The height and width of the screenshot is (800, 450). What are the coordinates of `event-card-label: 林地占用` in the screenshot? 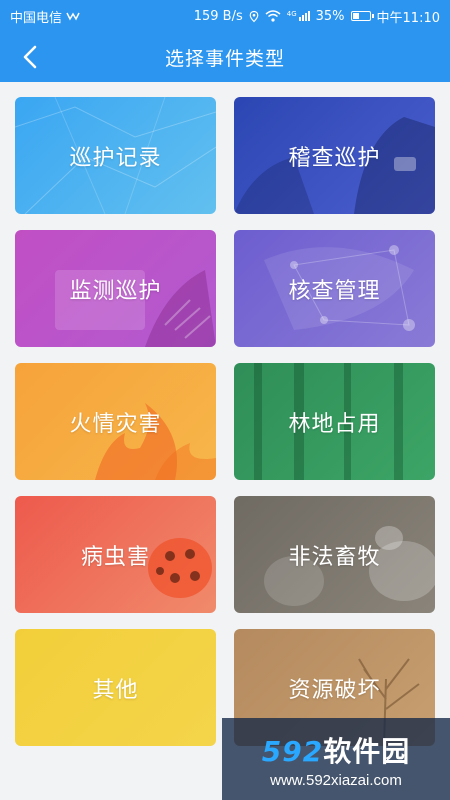 It's located at (334, 424).